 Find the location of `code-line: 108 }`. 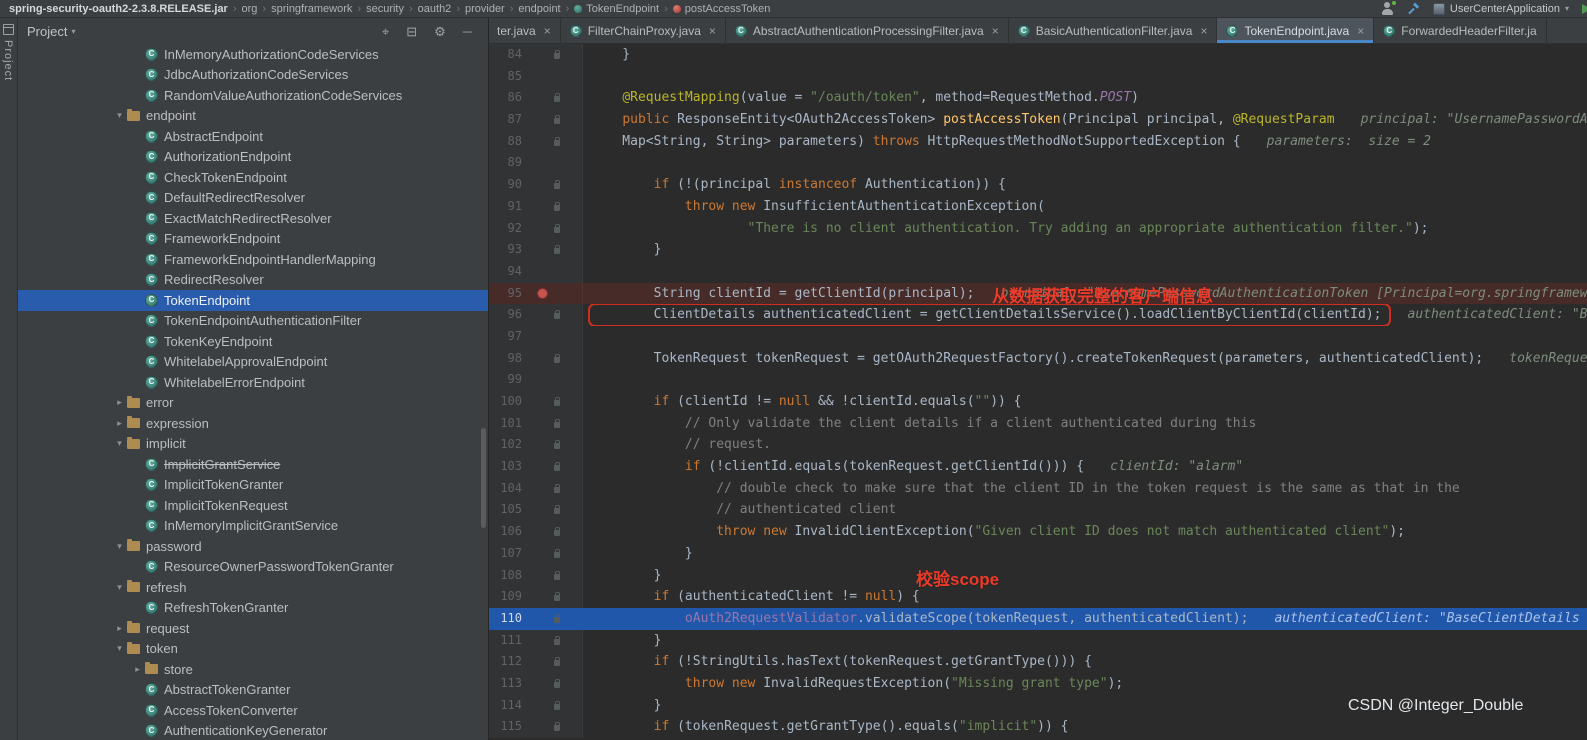

code-line: 108 } is located at coordinates (1037, 575).